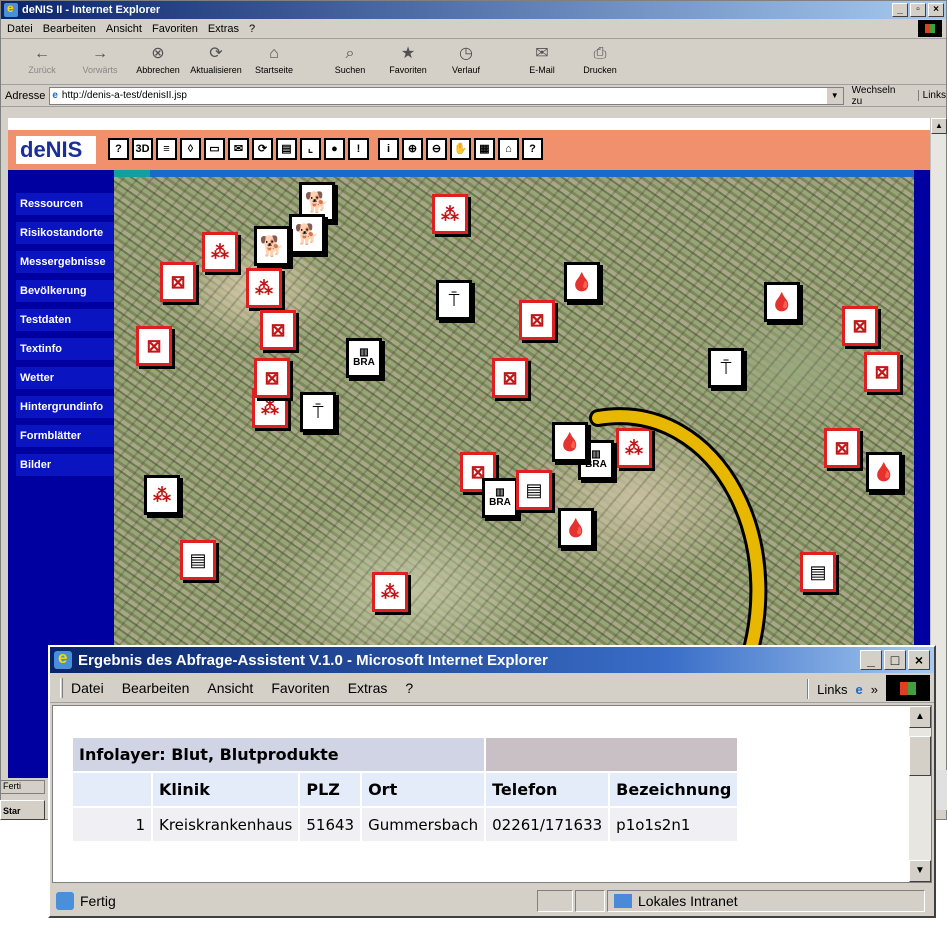  I want to click on menu-ansicht: Ansicht, so click(124, 29).